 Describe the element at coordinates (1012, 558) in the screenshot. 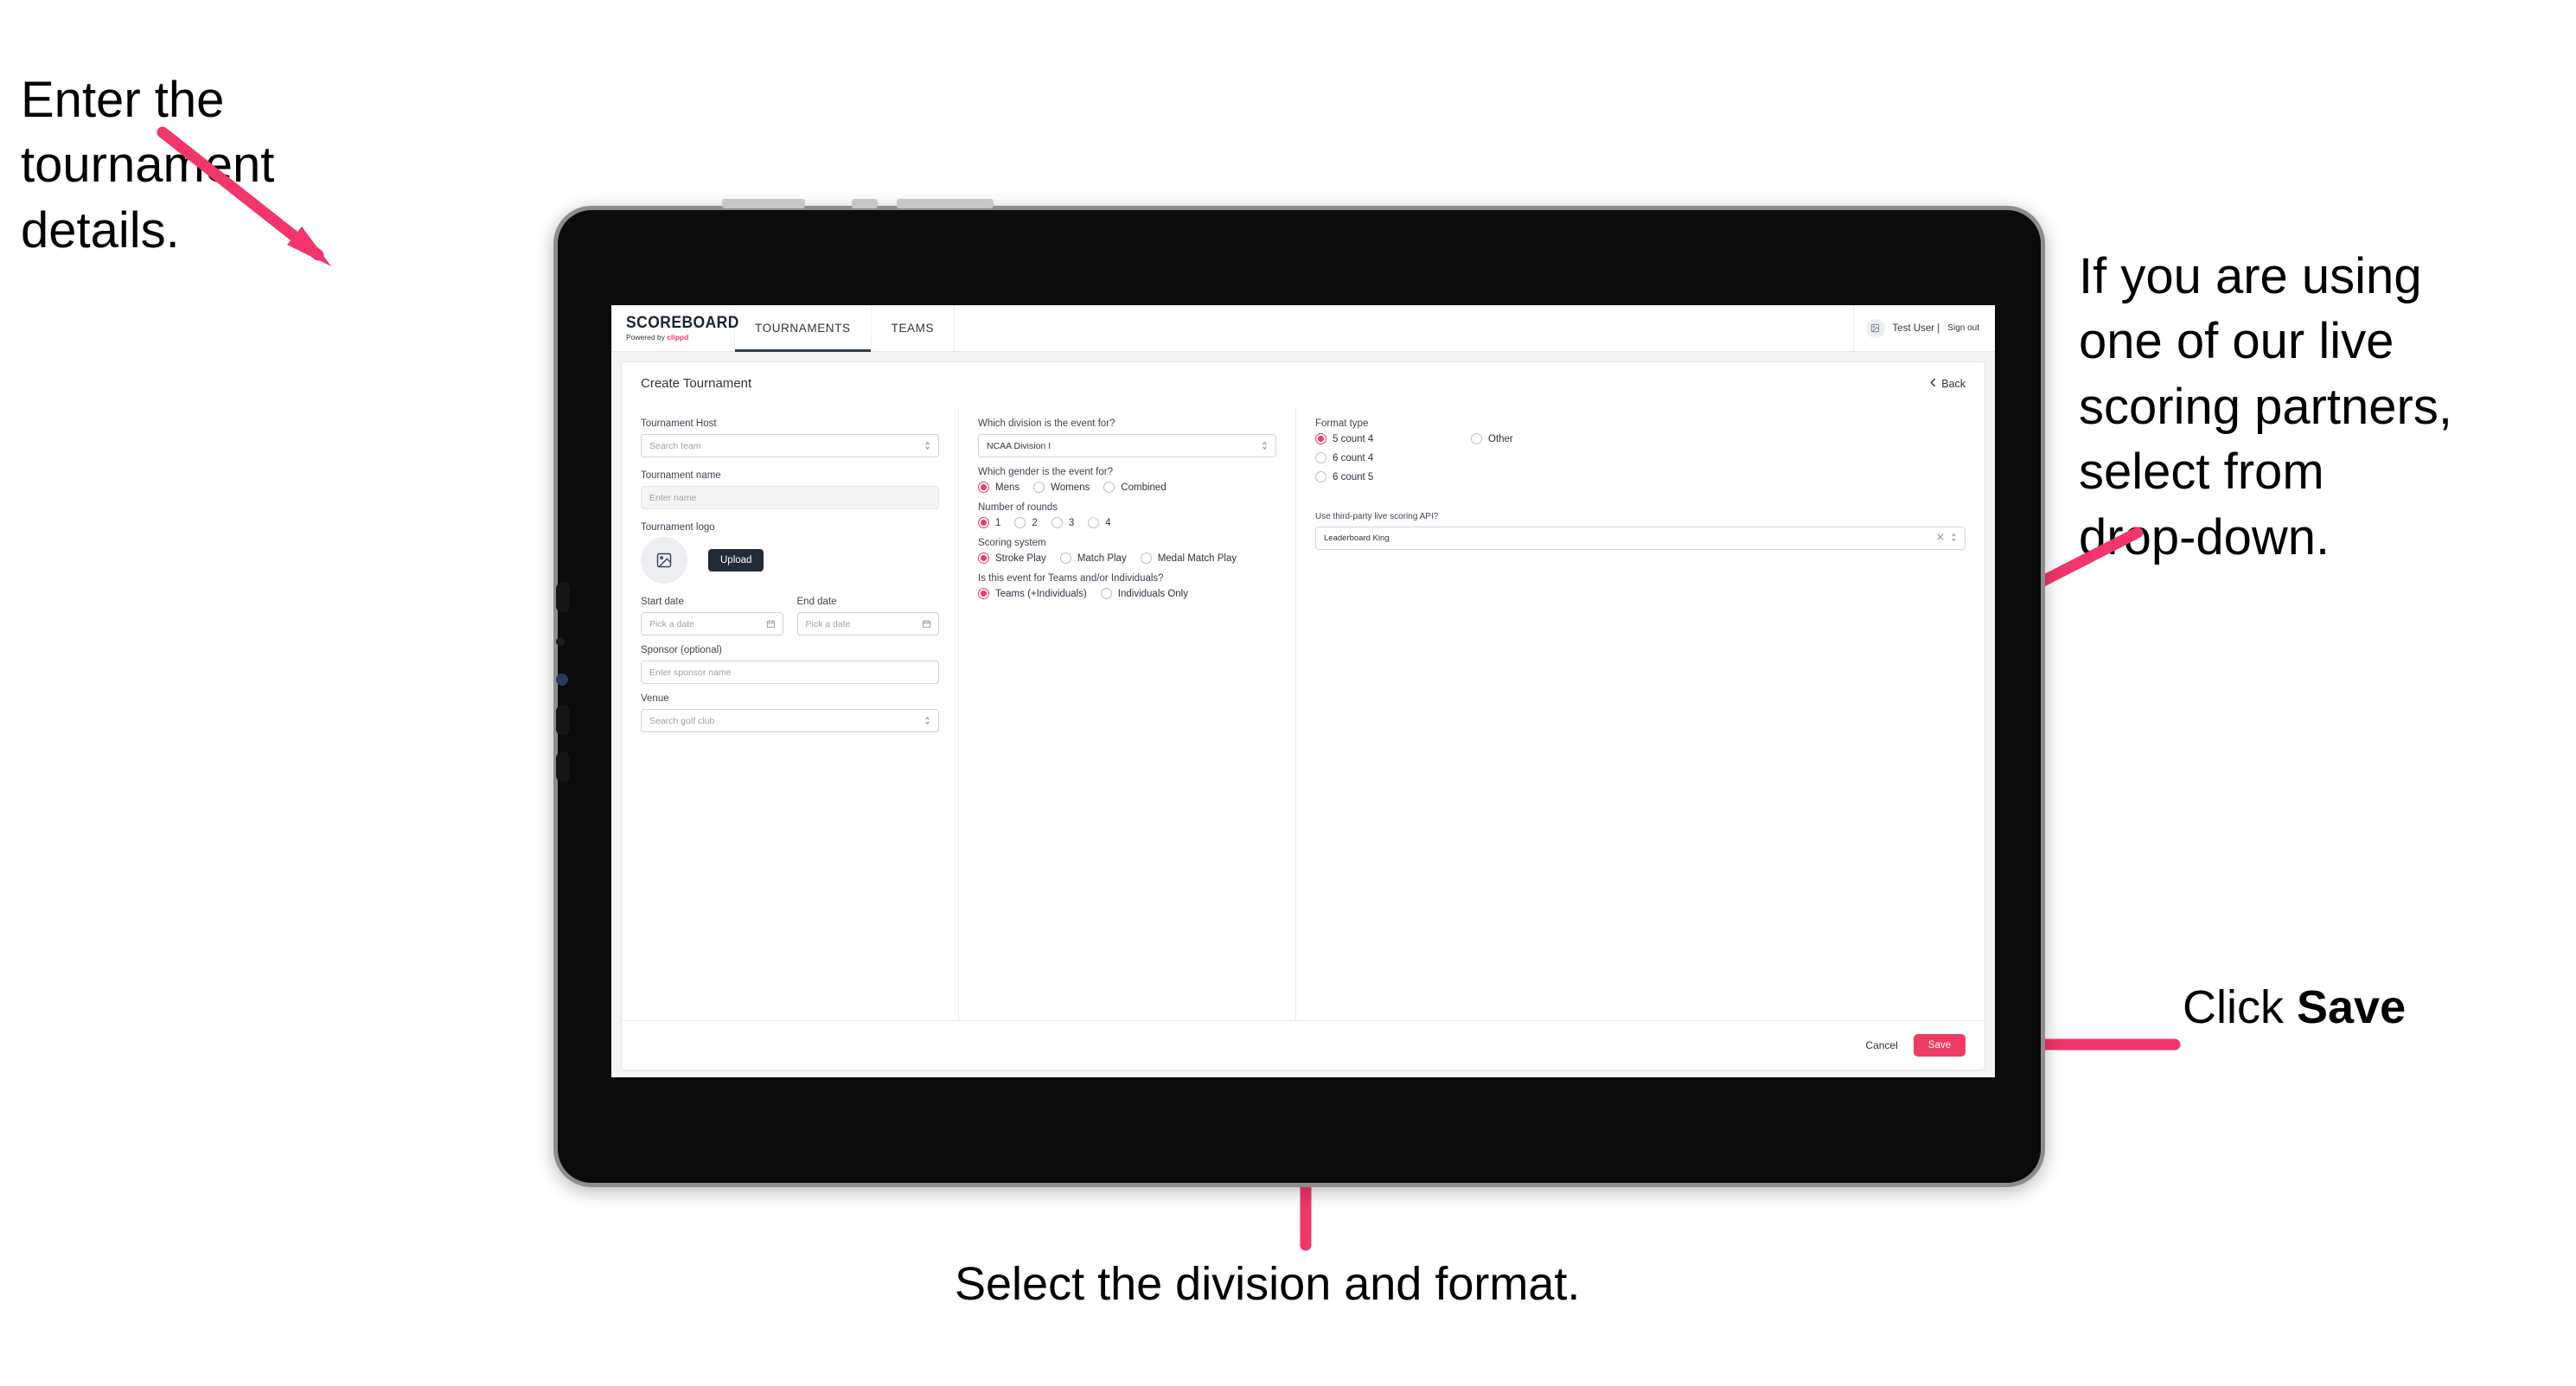

I see `scoring-option-stroke-play: Stroke Play` at that location.